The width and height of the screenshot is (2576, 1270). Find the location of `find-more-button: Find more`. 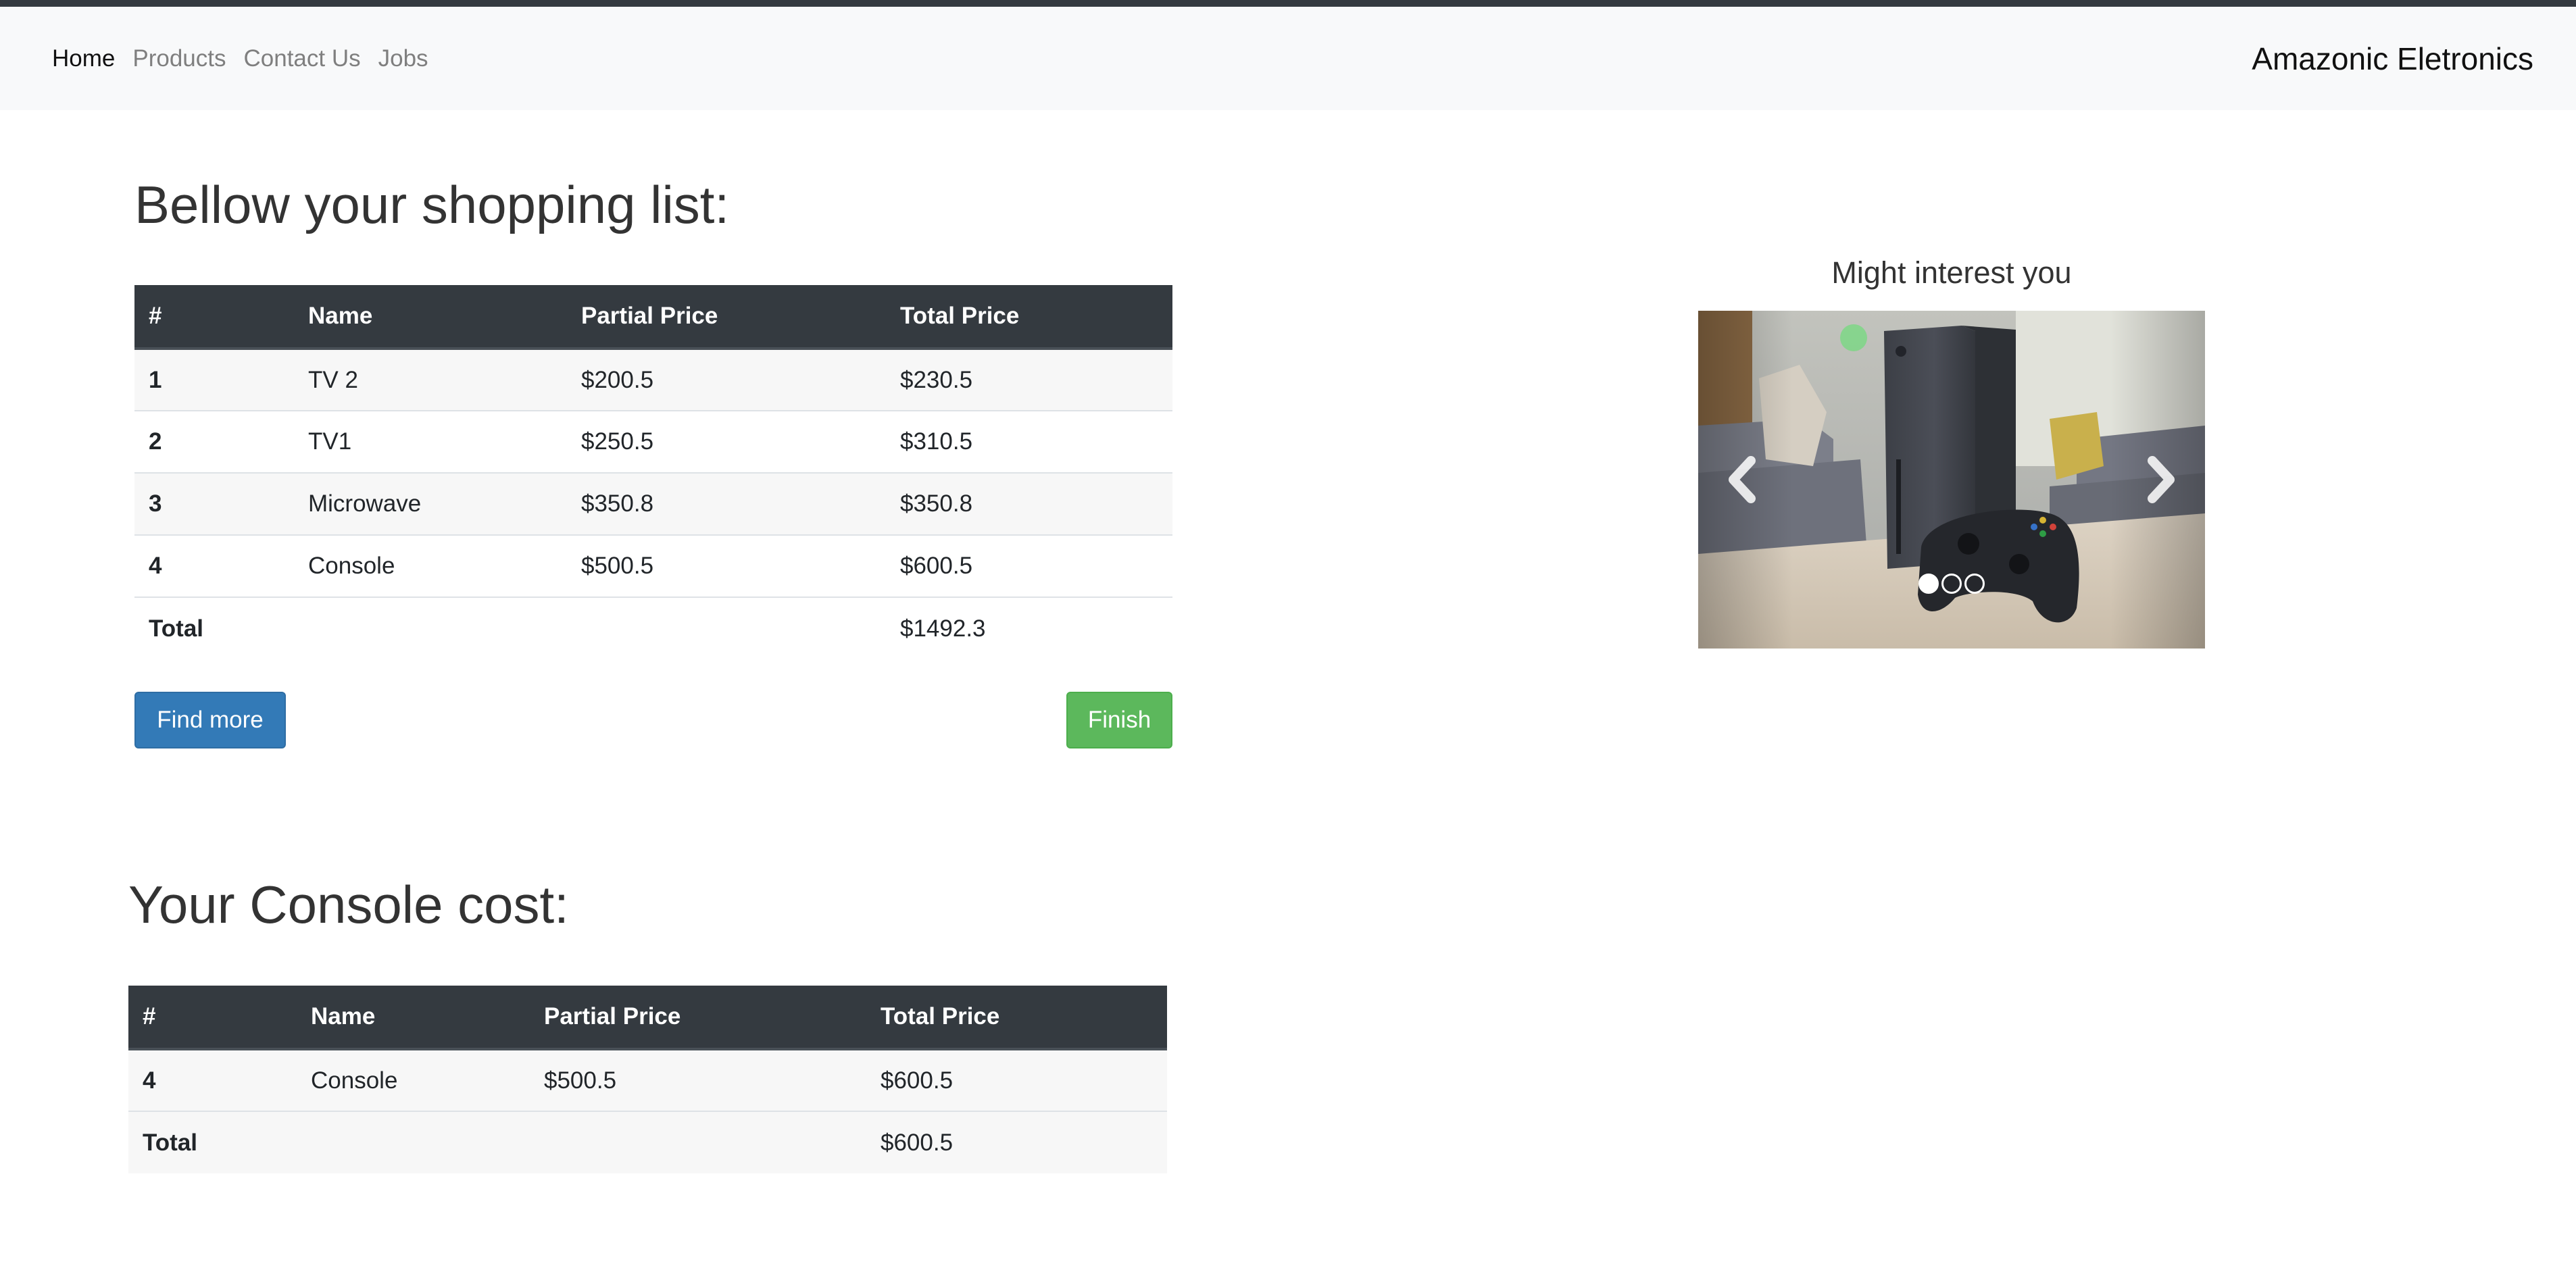

find-more-button: Find more is located at coordinates (210, 720).